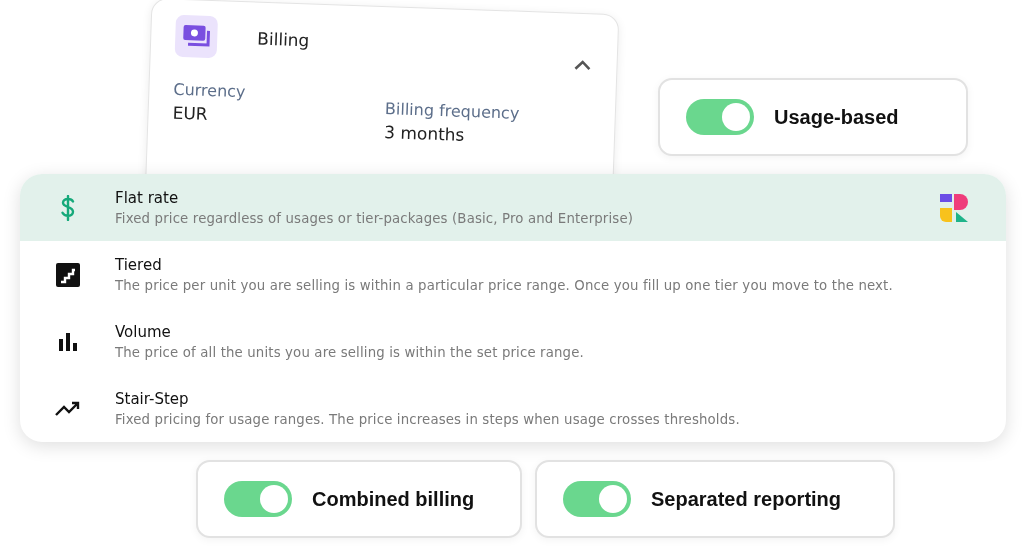  I want to click on option-title: Stair-Step, so click(152, 399).